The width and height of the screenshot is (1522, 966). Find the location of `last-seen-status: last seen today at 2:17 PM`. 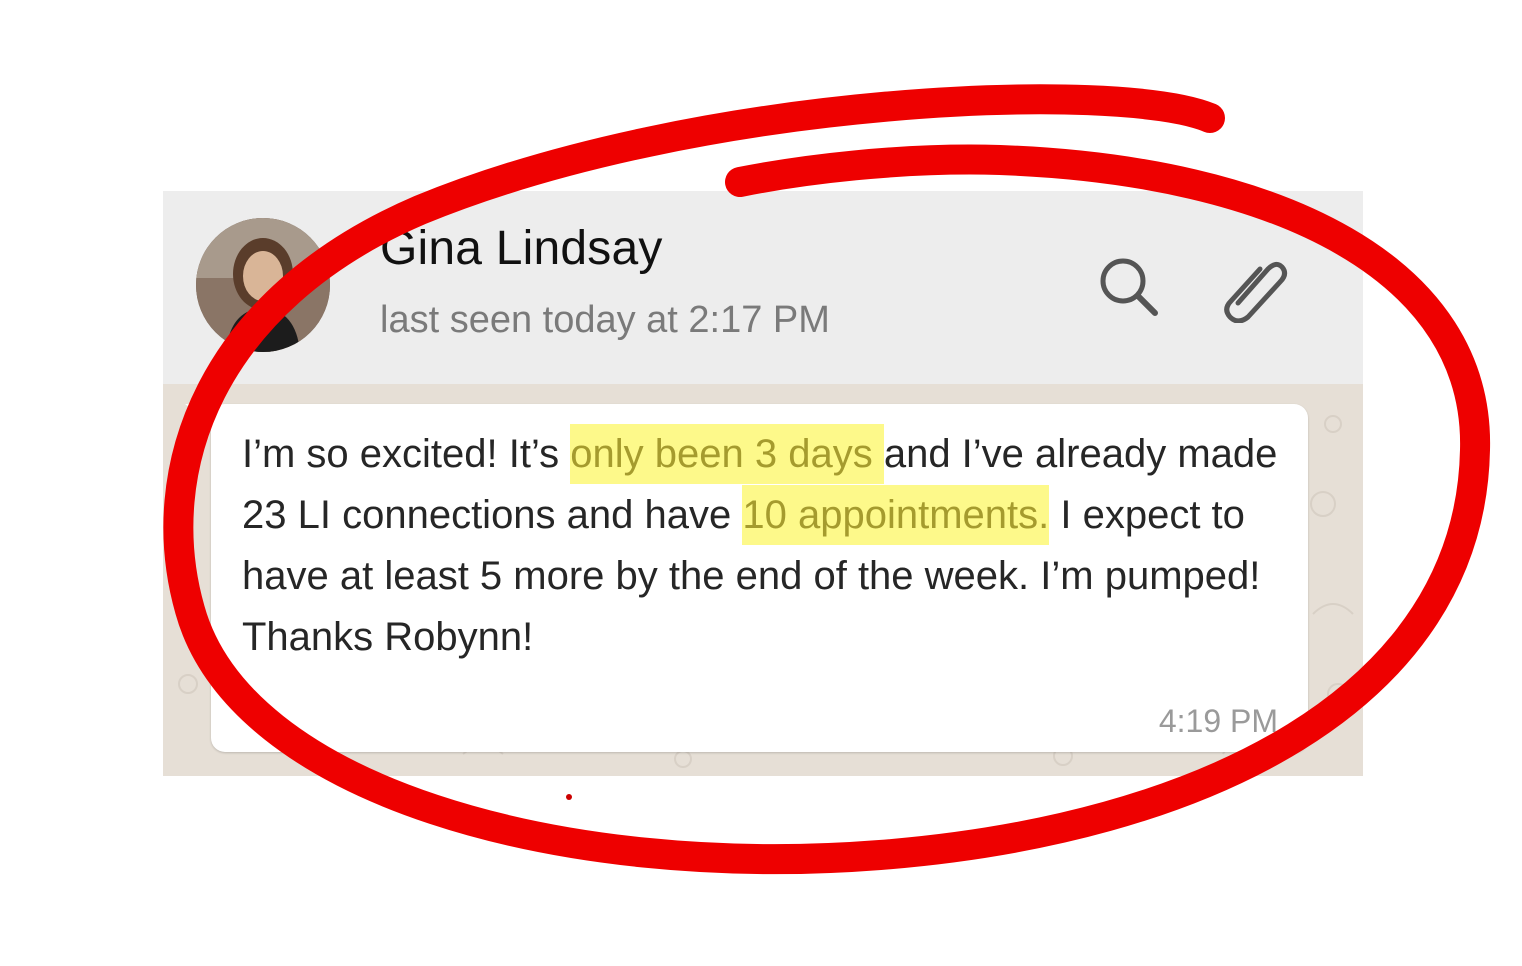

last-seen-status: last seen today at 2:17 PM is located at coordinates (605, 320).